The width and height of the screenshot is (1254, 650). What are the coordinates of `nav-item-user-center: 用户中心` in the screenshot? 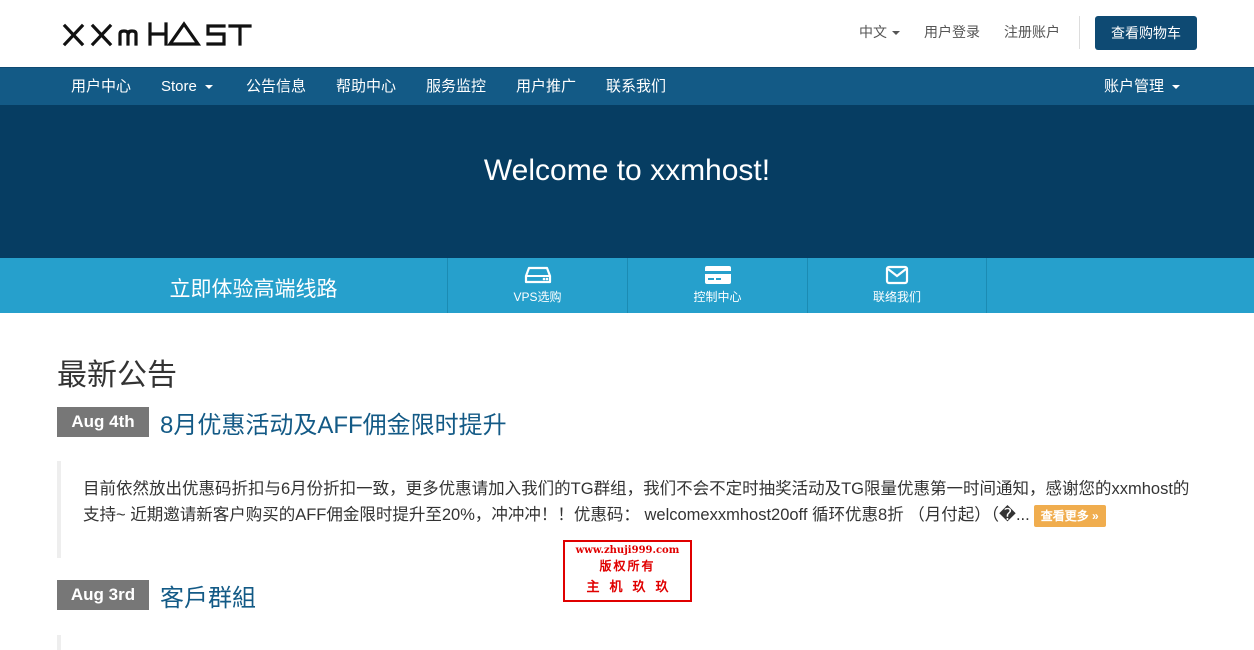 It's located at (101, 86).